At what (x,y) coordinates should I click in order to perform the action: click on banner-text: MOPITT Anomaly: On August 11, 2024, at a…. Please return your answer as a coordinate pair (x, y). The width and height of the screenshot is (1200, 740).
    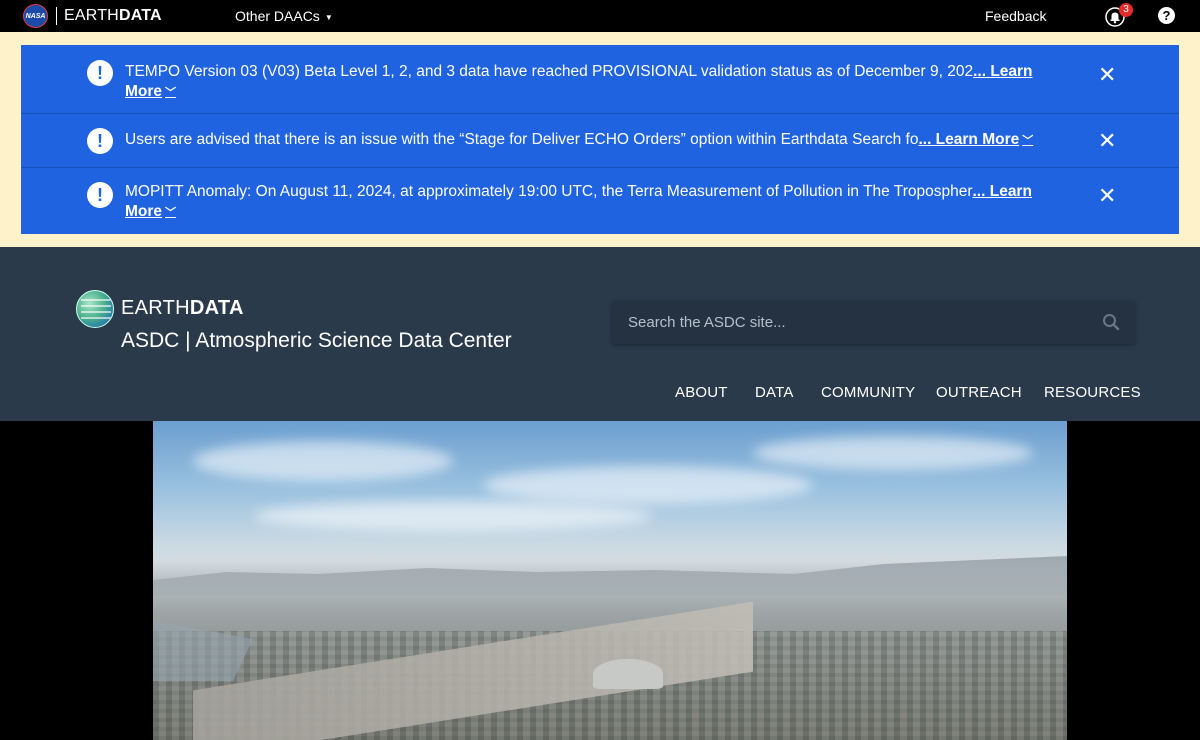
    Looking at the image, I should click on (590, 202).